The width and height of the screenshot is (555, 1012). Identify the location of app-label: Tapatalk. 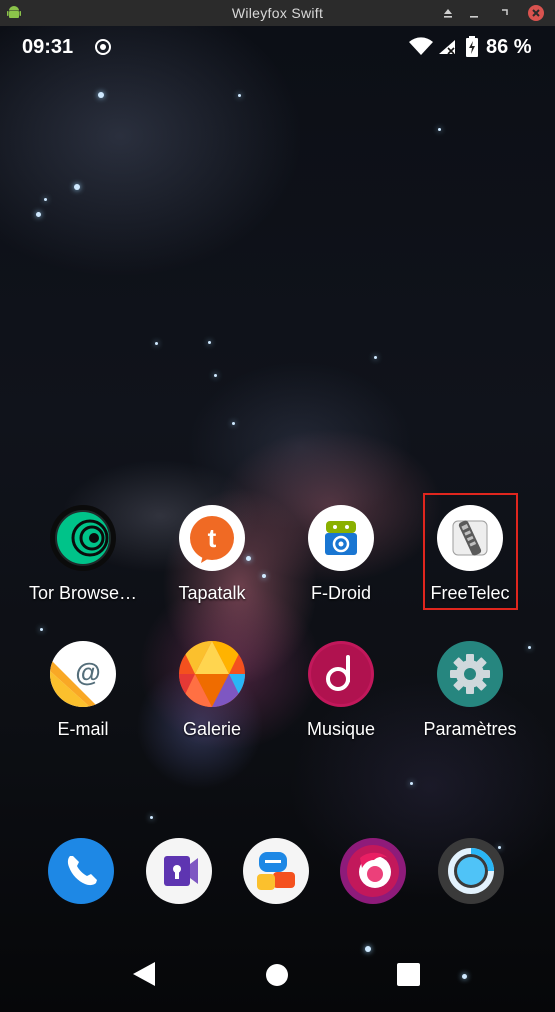
(212, 593).